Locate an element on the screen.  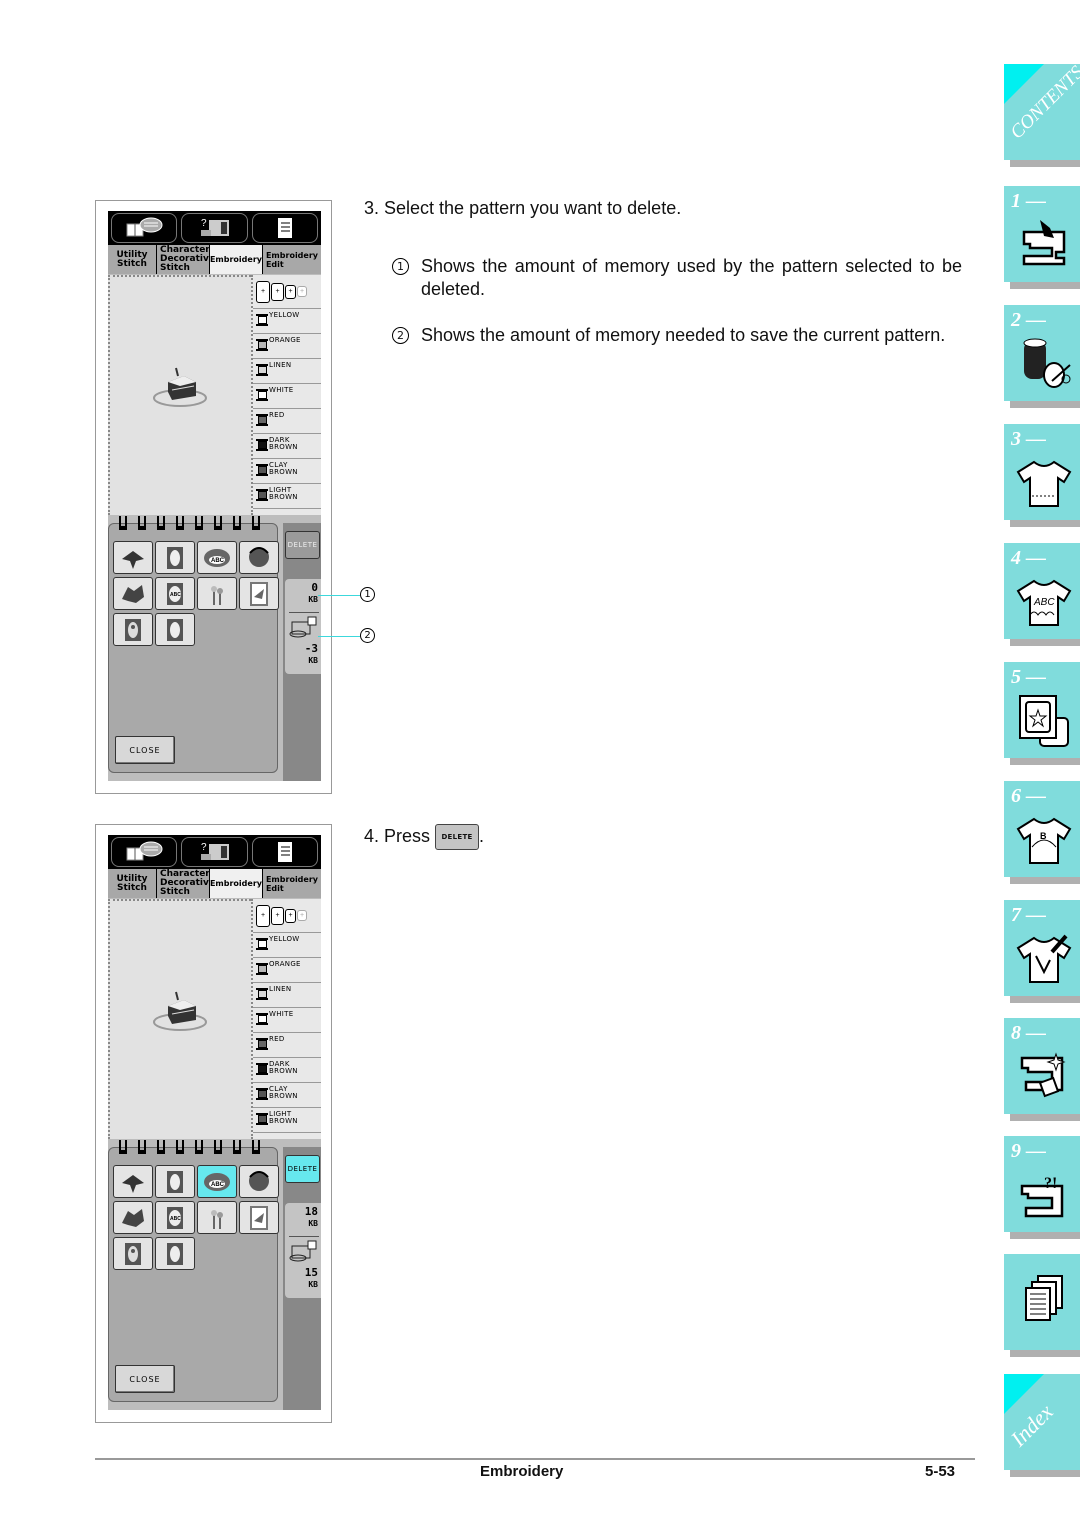
framed-bird-icon is located at coordinates (259, 593).